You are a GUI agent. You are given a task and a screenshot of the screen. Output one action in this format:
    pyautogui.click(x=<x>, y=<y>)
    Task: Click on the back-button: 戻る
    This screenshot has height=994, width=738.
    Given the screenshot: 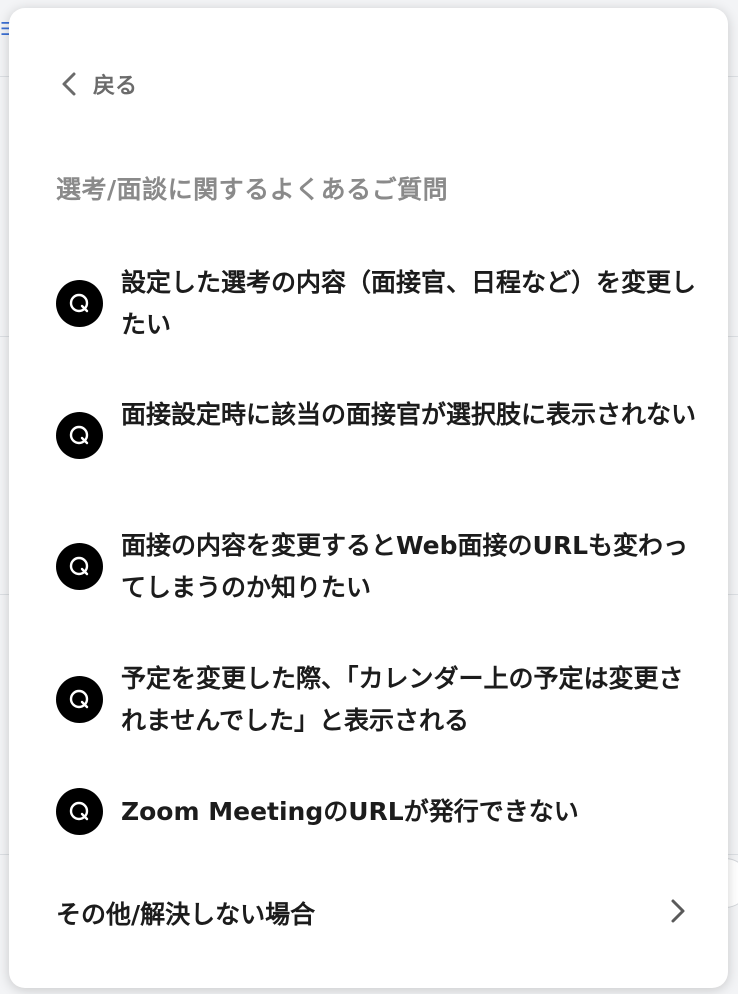 What is the action you would take?
    pyautogui.click(x=98, y=84)
    